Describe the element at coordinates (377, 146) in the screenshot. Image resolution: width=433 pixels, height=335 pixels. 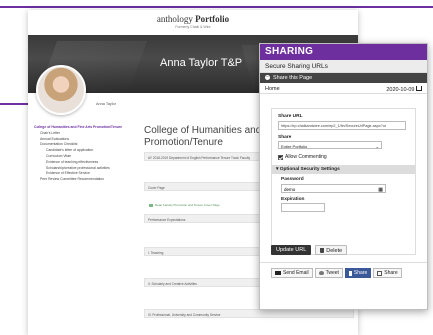
I see `chevron-down-icon: ⌄` at that location.